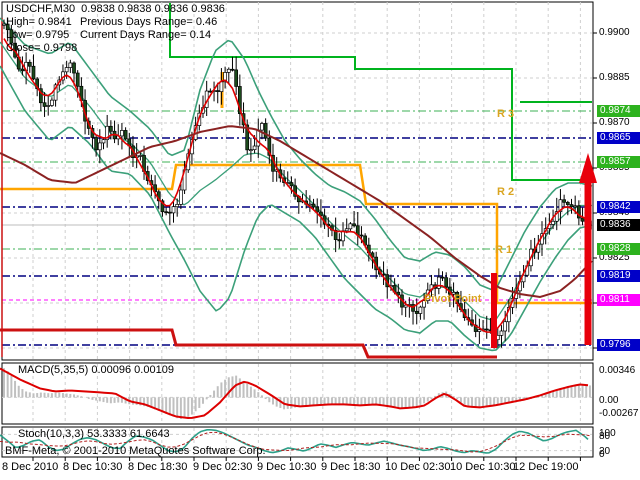 The height and width of the screenshot is (480, 640). What do you see at coordinates (618, 138) in the screenshot?
I see `price-badge: 0.9865` at bounding box center [618, 138].